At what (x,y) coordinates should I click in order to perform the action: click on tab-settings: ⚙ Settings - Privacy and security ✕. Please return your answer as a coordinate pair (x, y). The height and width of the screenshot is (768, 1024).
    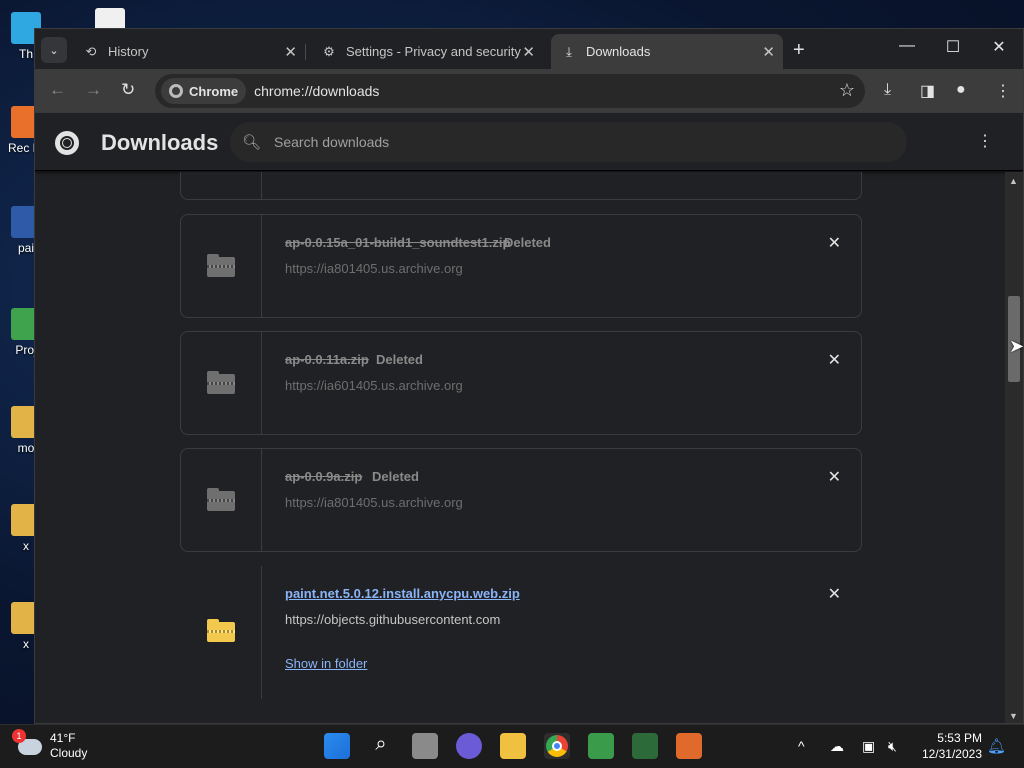
    Looking at the image, I should click on (427, 51).